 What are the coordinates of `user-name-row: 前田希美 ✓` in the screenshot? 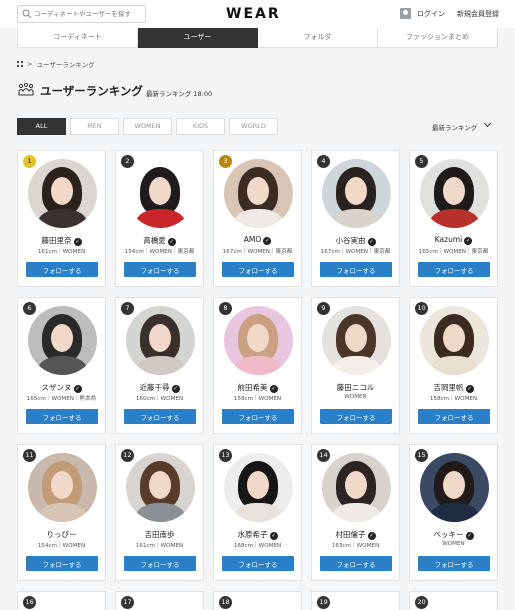 It's located at (257, 387).